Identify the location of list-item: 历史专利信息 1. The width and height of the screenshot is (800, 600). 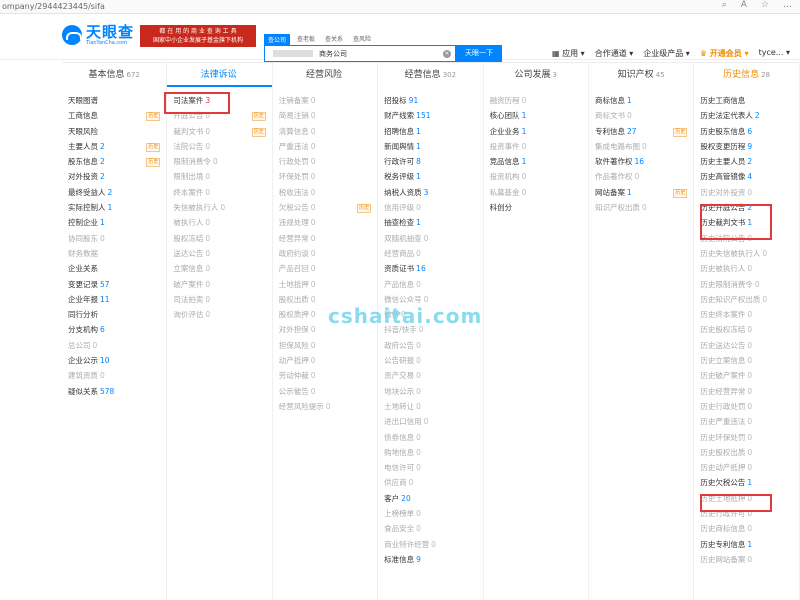
(746, 544).